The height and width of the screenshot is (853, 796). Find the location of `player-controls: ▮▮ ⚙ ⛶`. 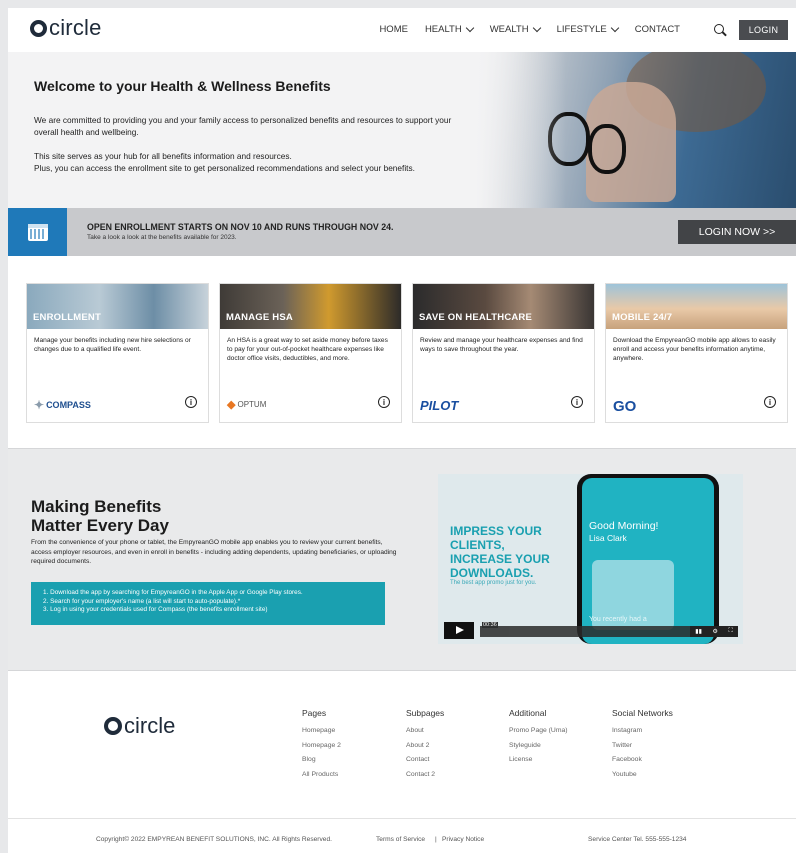

player-controls: ▮▮ ⚙ ⛶ is located at coordinates (714, 631).